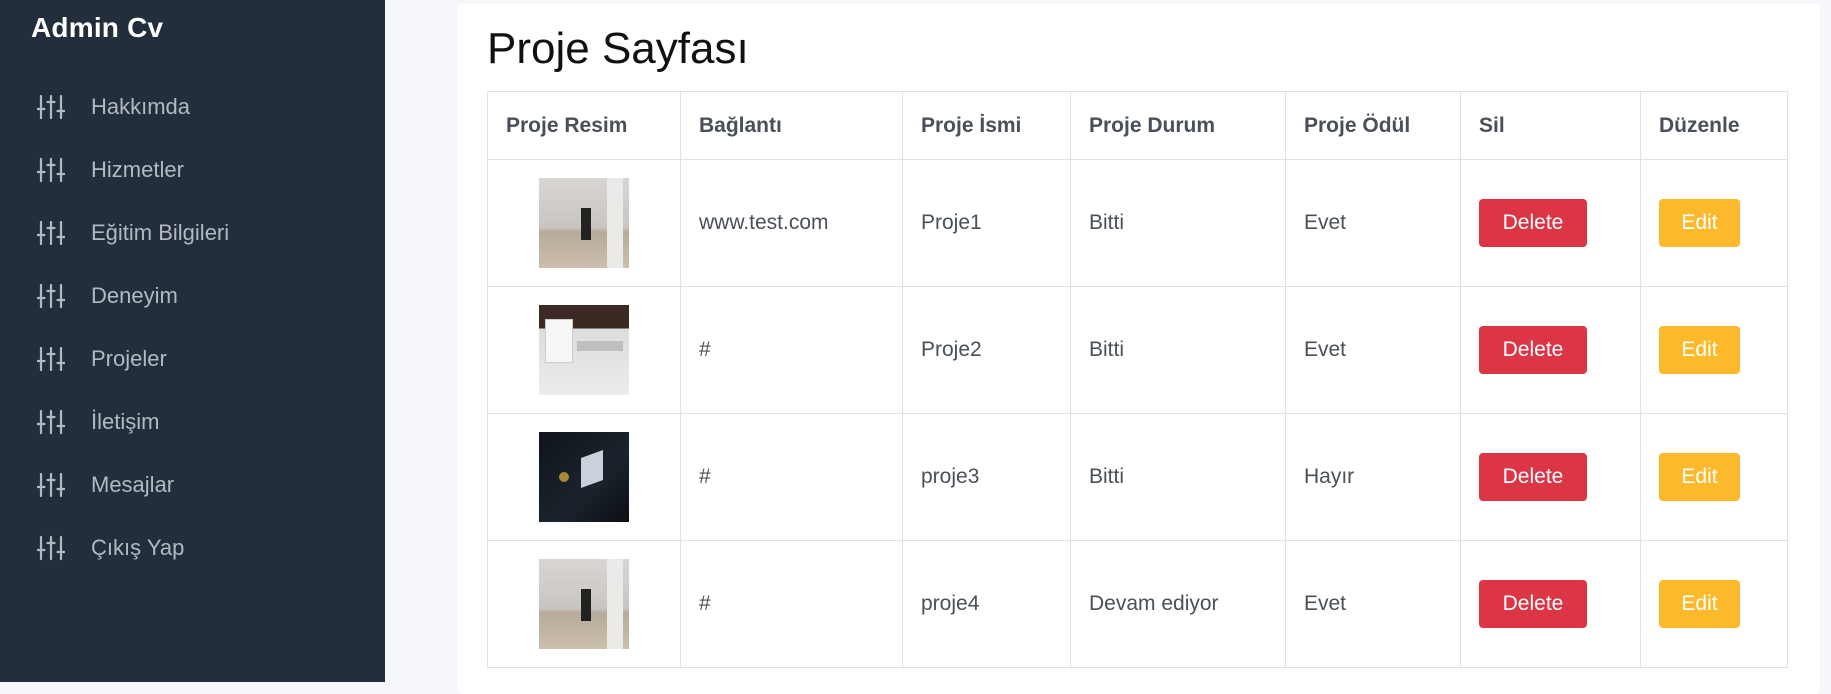  Describe the element at coordinates (986, 125) in the screenshot. I see `column-header-name: Proje İsmi` at that location.